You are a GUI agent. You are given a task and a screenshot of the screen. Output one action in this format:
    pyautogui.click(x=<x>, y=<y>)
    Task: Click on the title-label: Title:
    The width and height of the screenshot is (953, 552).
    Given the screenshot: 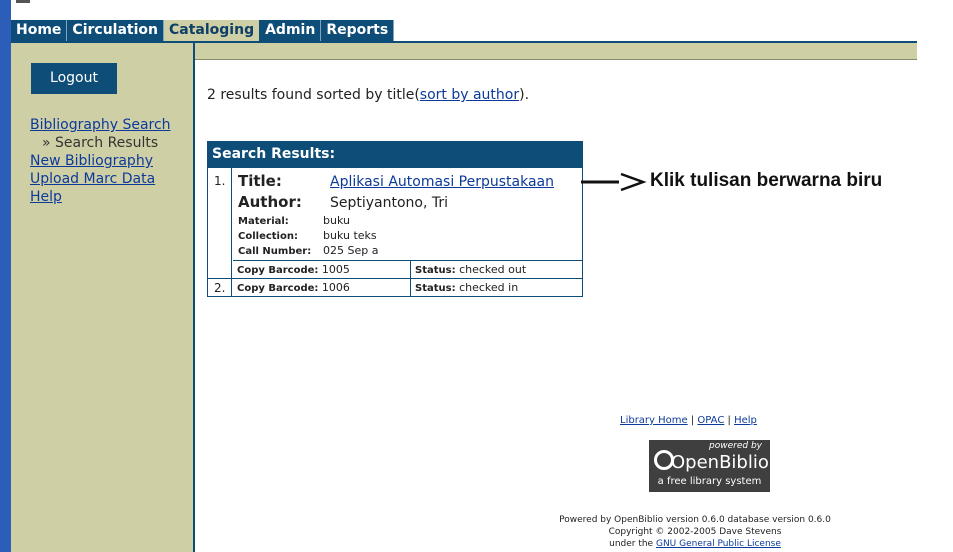 What is the action you would take?
    pyautogui.click(x=260, y=181)
    